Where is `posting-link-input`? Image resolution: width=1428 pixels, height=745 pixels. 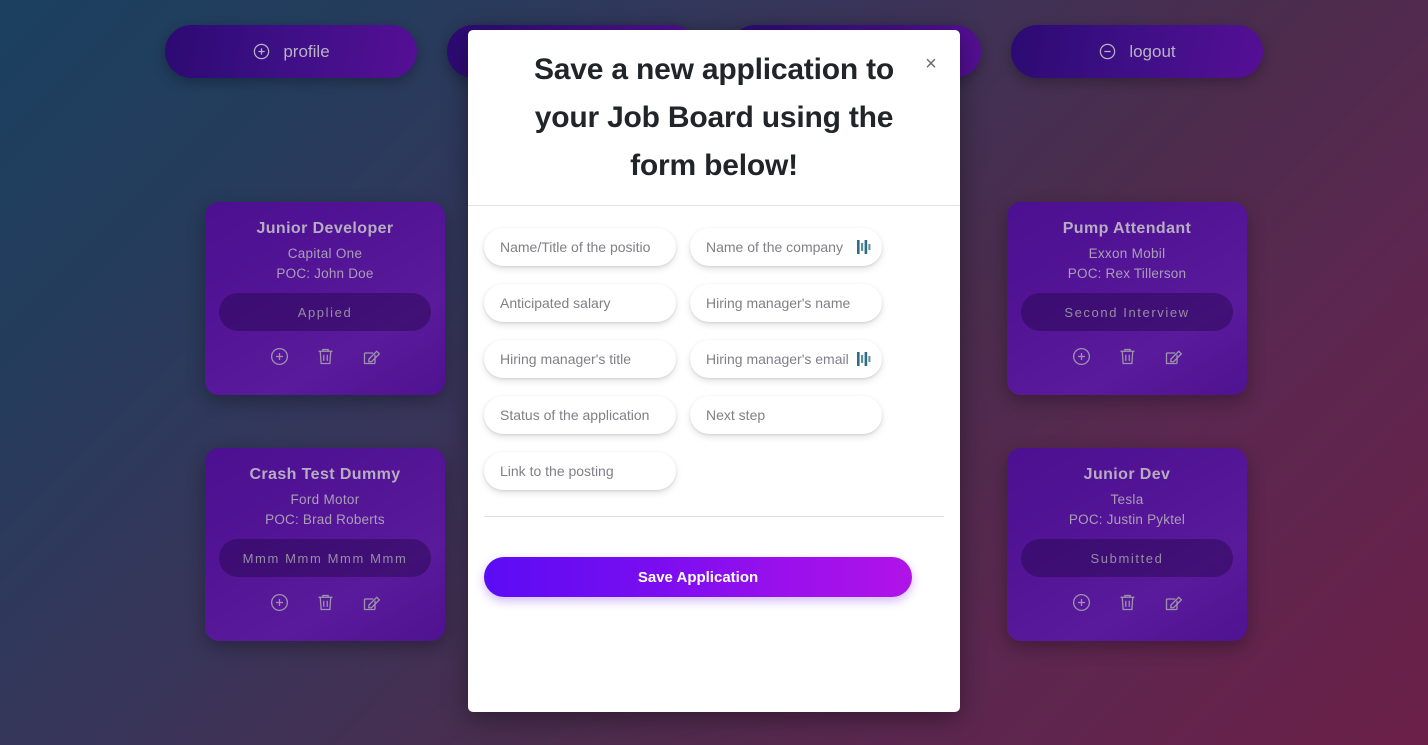 posting-link-input is located at coordinates (580, 471).